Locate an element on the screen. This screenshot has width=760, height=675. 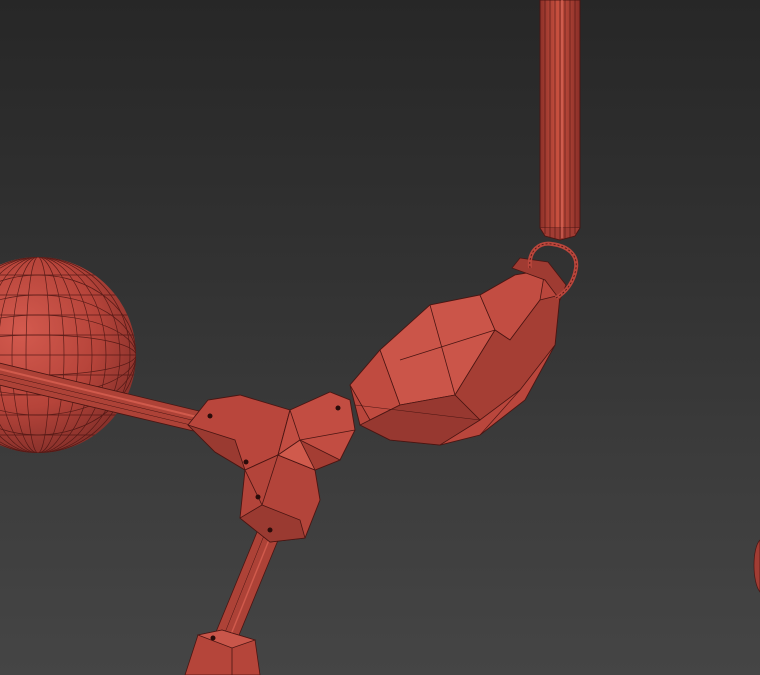
sphere is located at coordinates (68, 355).